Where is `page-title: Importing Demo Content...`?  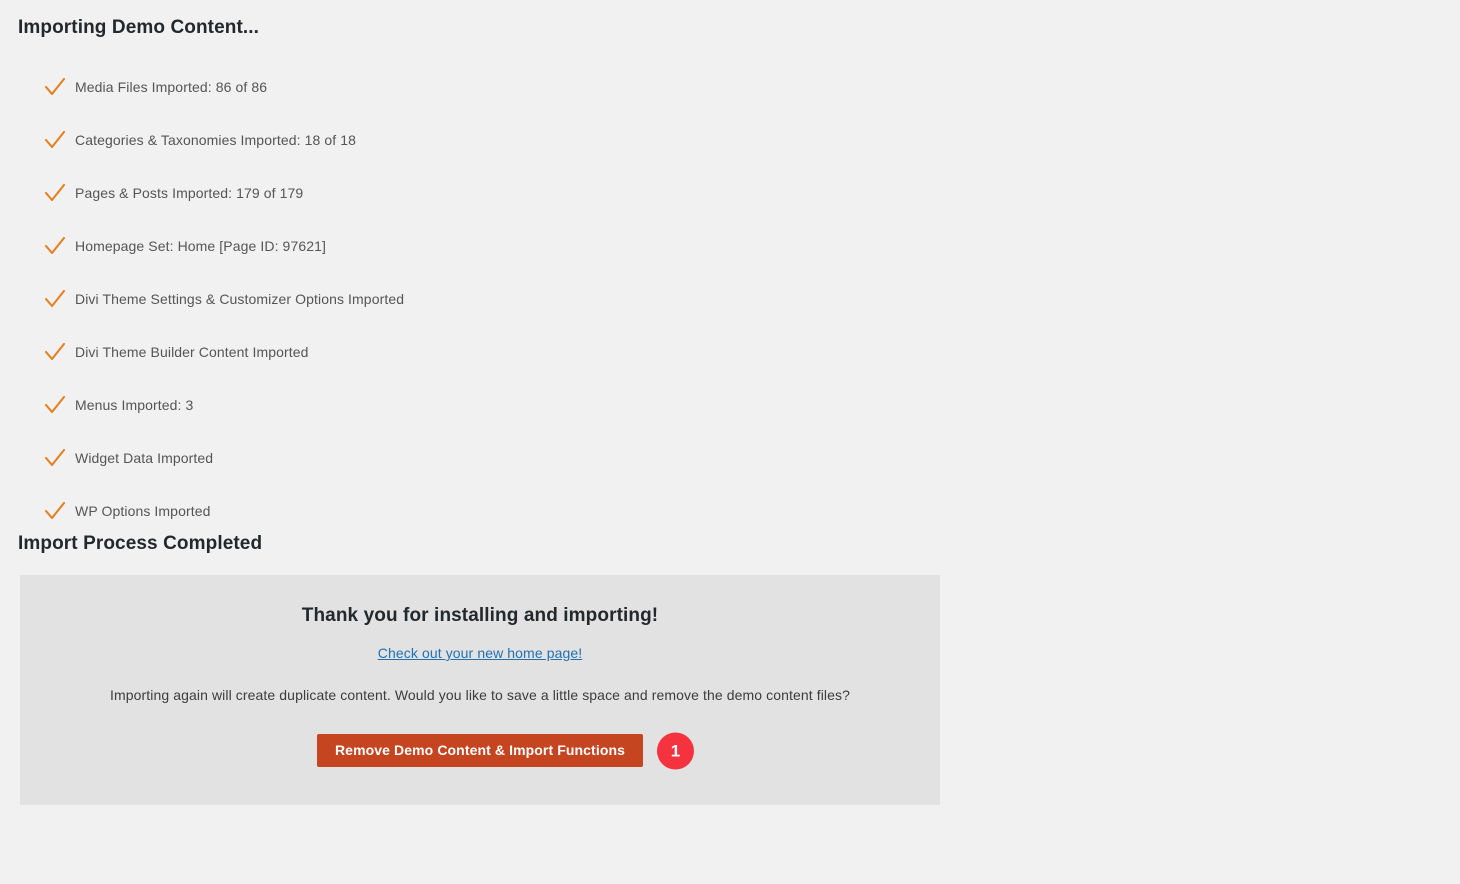 page-title: Importing Demo Content... is located at coordinates (139, 27).